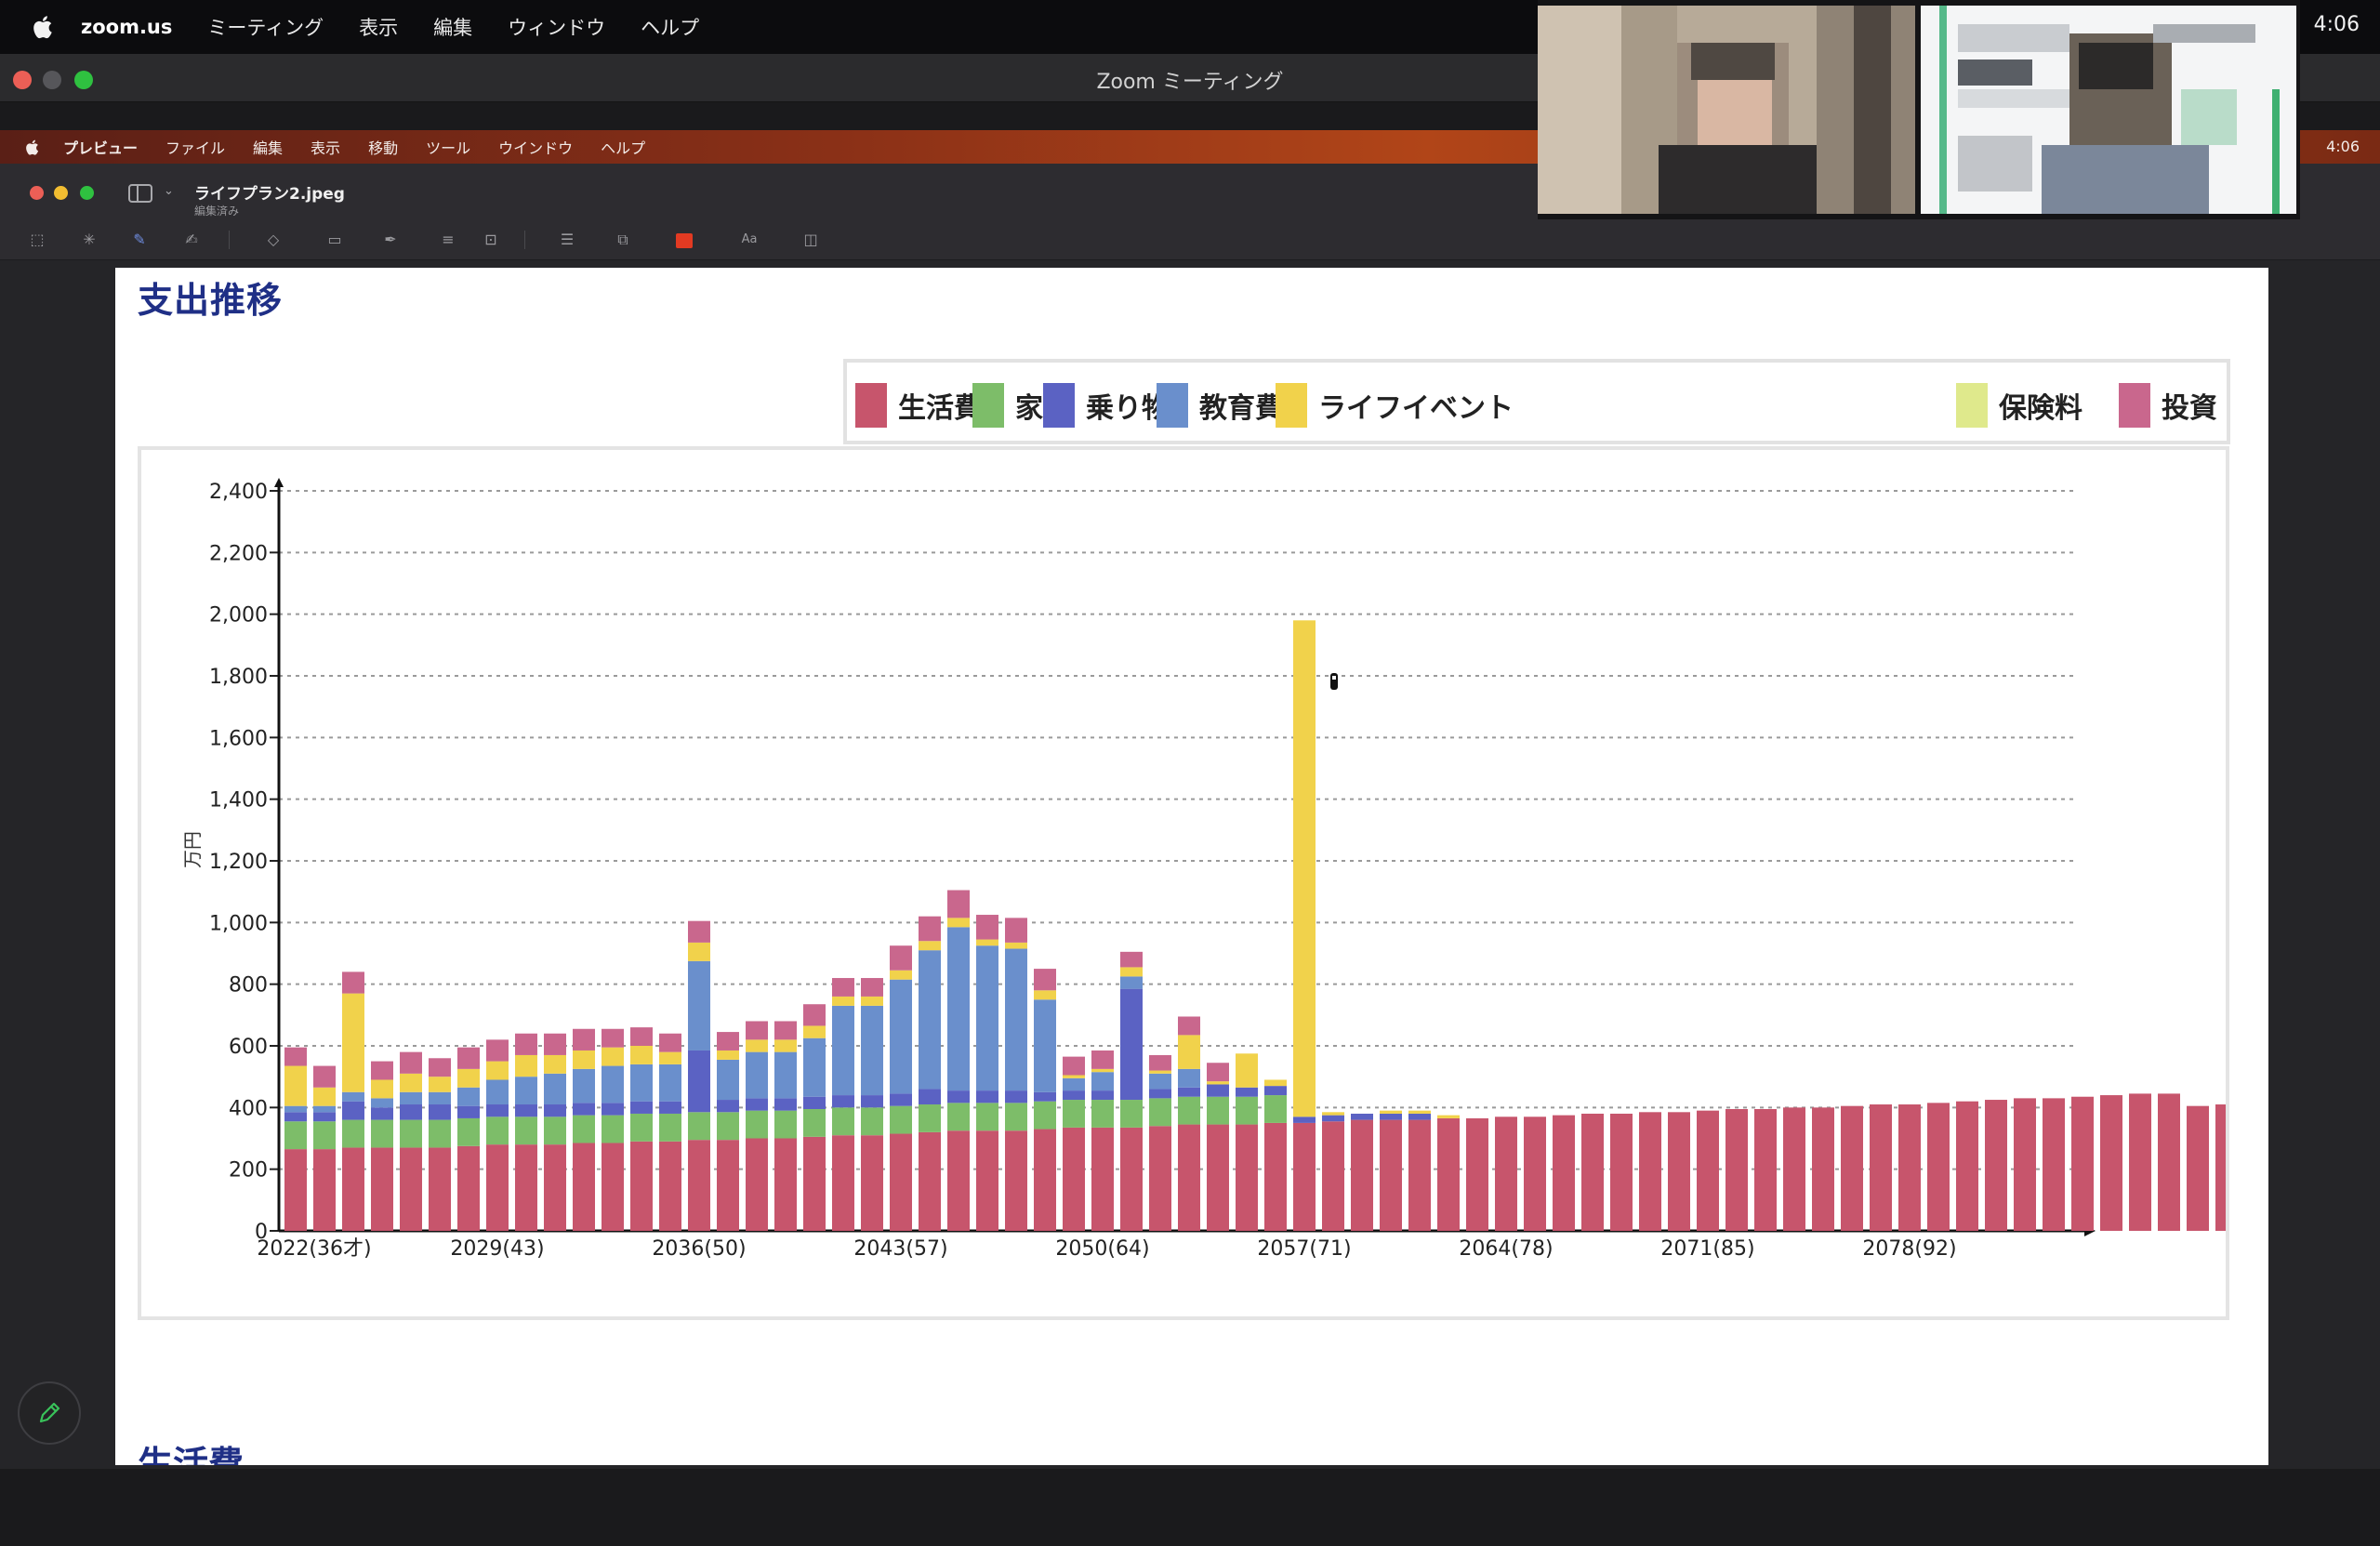 The width and height of the screenshot is (2380, 1546). I want to click on annotate-icon: ◫, so click(810, 240).